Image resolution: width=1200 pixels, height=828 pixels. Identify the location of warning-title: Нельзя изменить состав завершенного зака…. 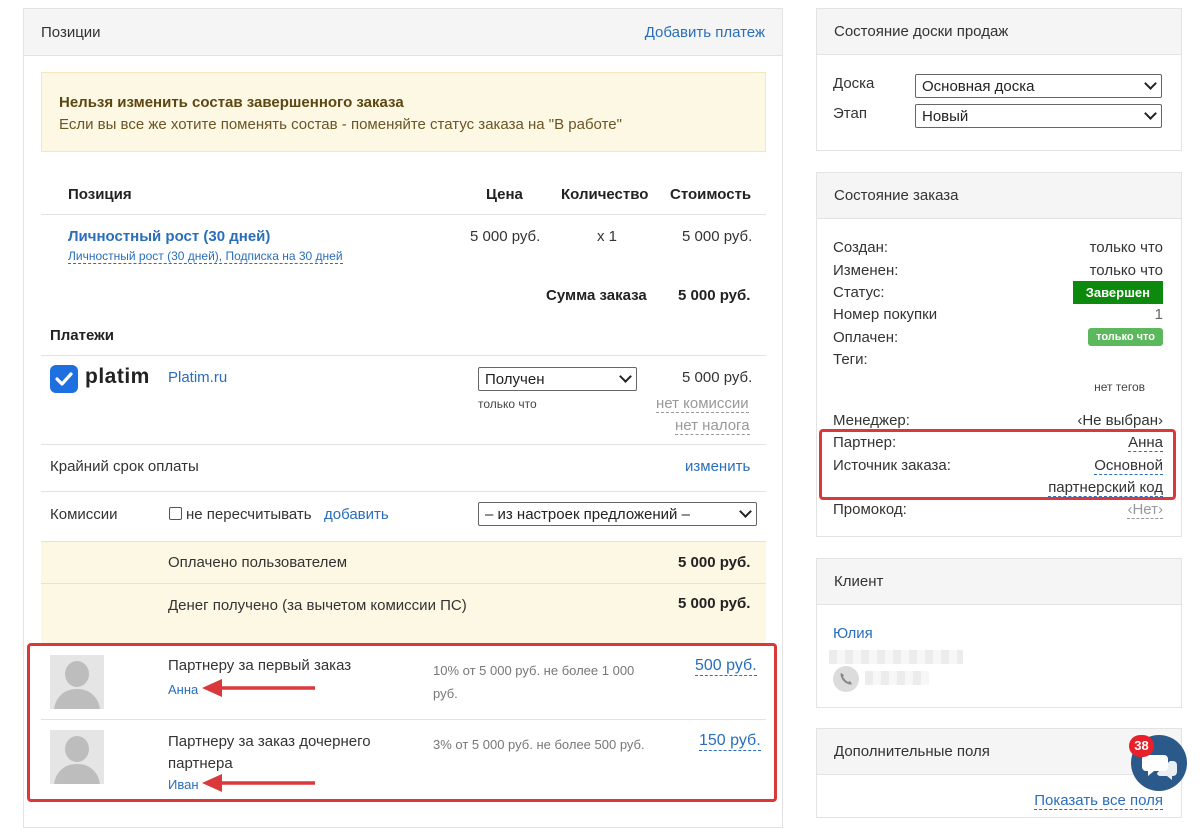
(231, 102).